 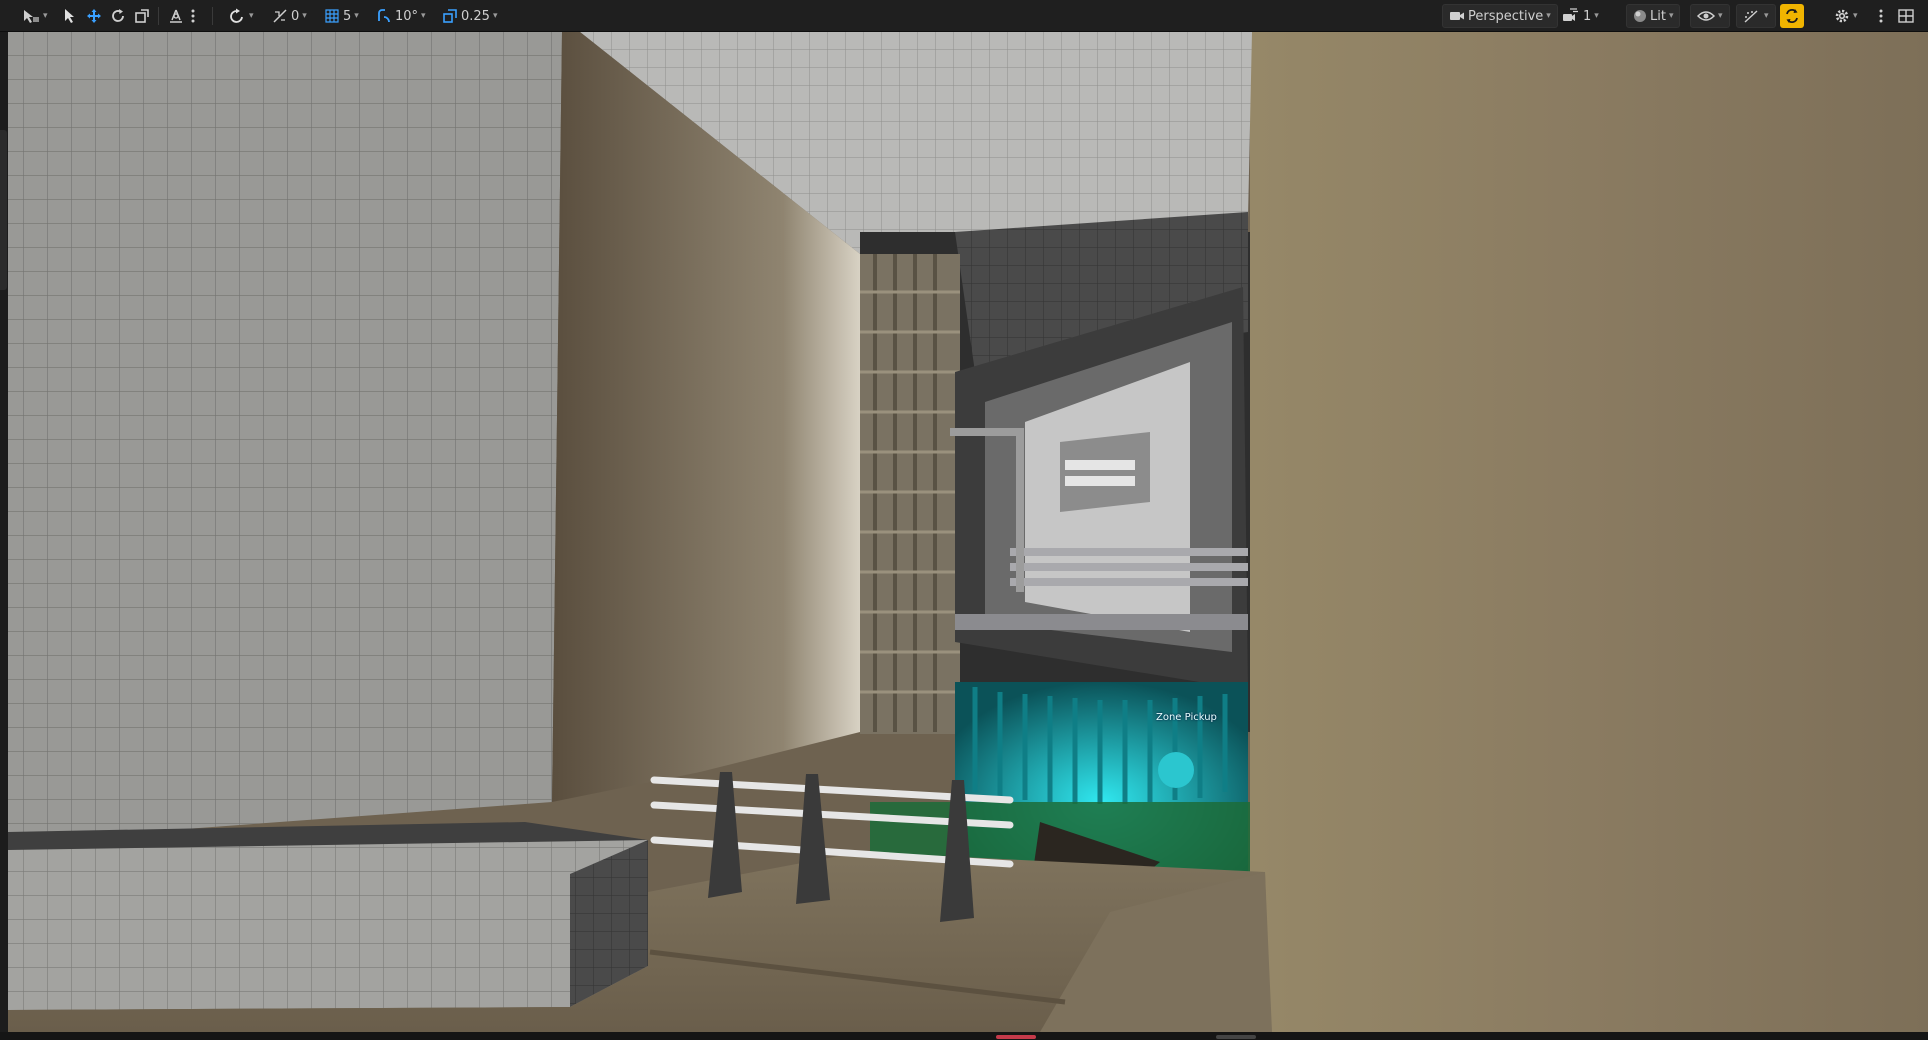 What do you see at coordinates (384, 16) in the screenshot?
I see `rotation-snap-icon` at bounding box center [384, 16].